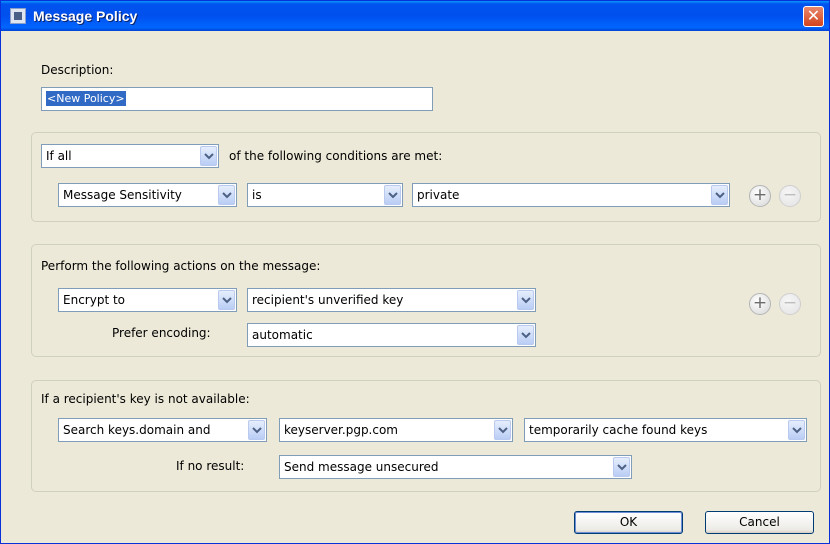 This screenshot has height=544, width=830. I want to click on no-result-label: If no result:, so click(210, 466).